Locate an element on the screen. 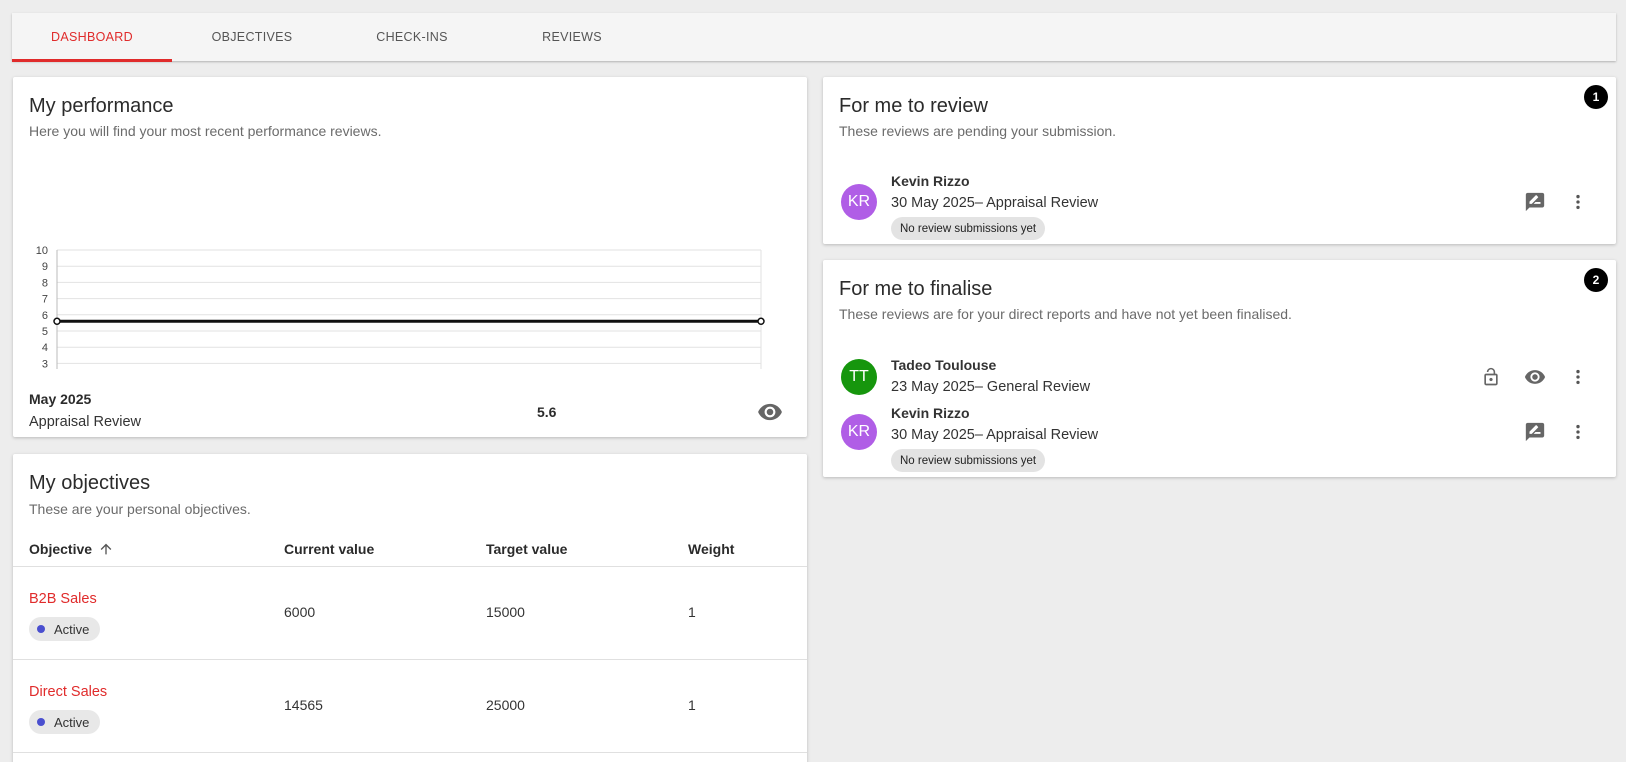  y-tick-label: 3 is located at coordinates (45, 363).